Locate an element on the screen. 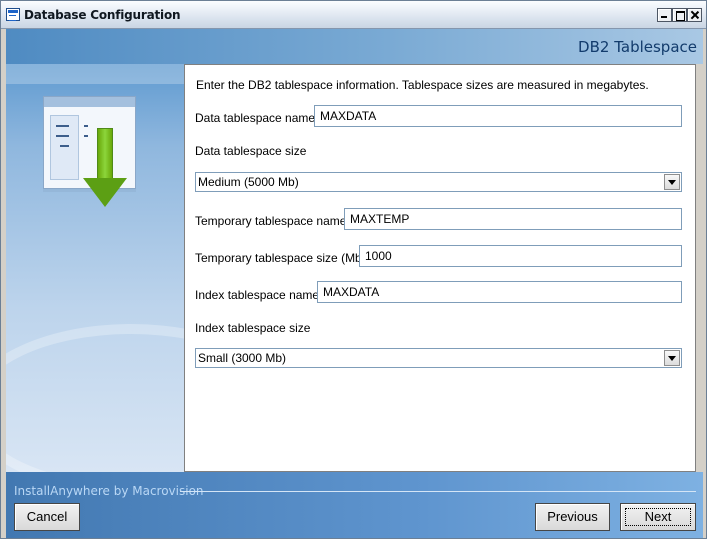  temporary-tablespace-size-input is located at coordinates (520, 256).